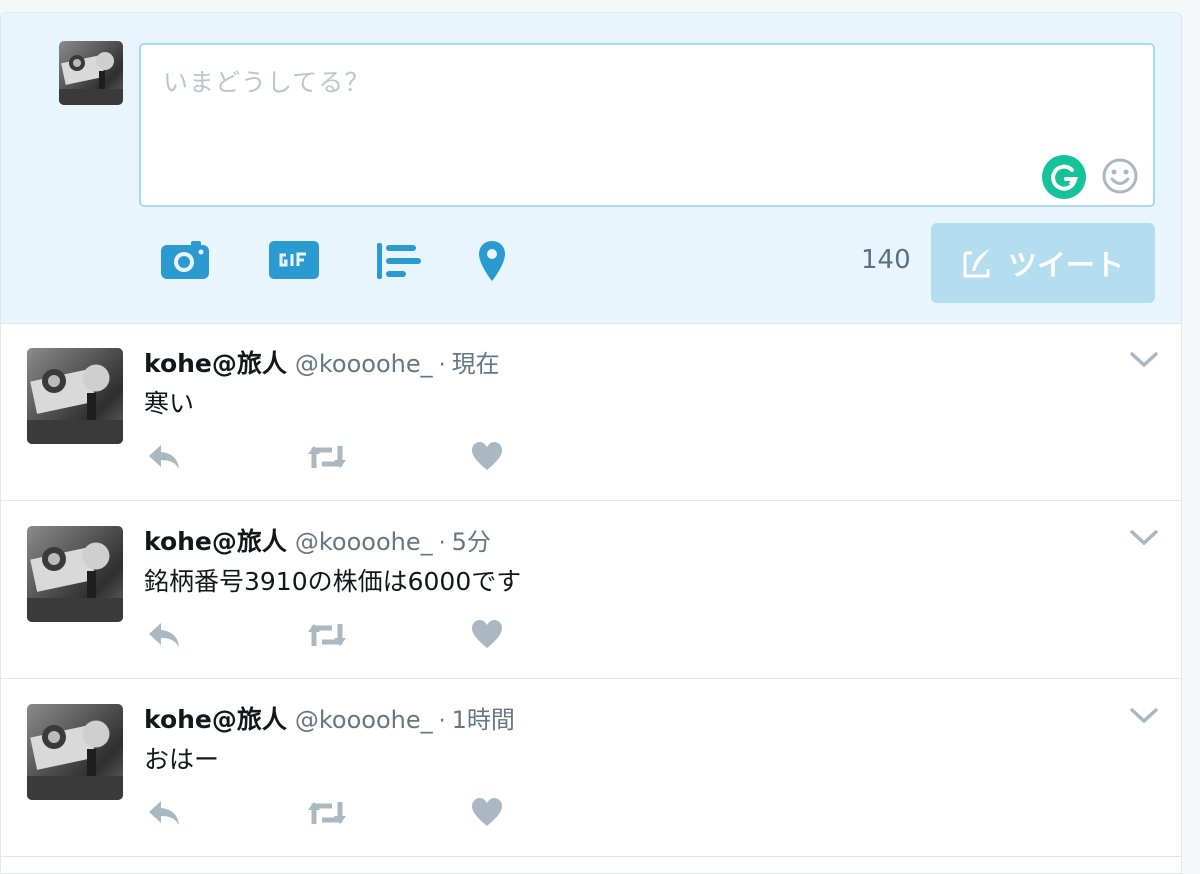  Describe the element at coordinates (1065, 265) in the screenshot. I see `tweet-button-label: ツイート` at that location.